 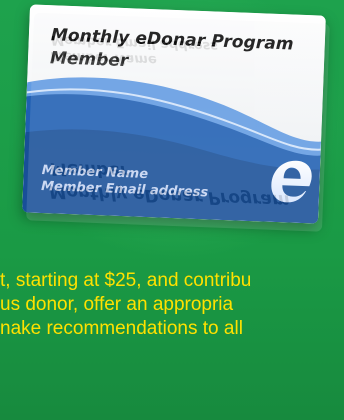 What do you see at coordinates (121, 328) in the screenshot?
I see `overlay-line-3-text: nake recommendations to all` at bounding box center [121, 328].